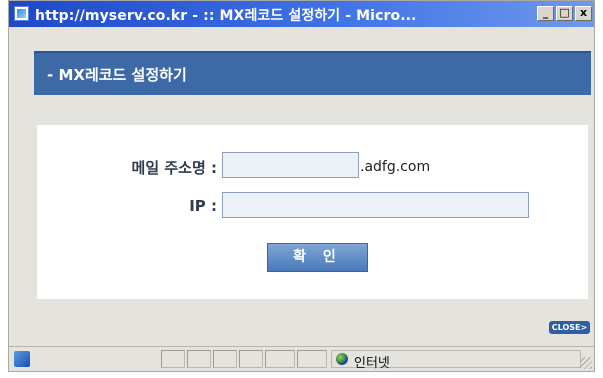  Describe the element at coordinates (312, 73) in the screenshot. I see `page-header-bar: - MX레코드 설정하기` at that location.